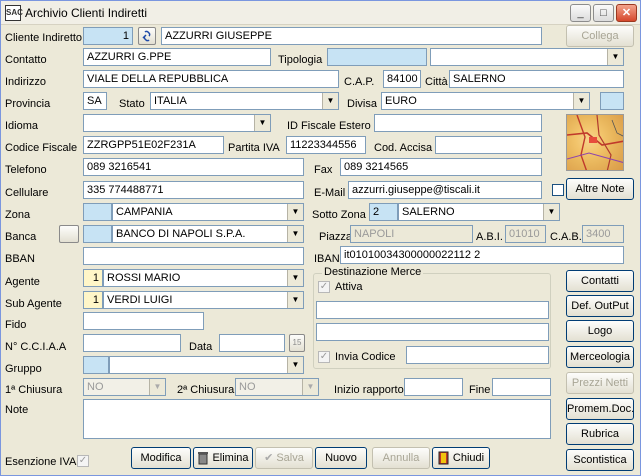  Describe the element at coordinates (558, 190) in the screenshot. I see `email-checkbox` at that location.